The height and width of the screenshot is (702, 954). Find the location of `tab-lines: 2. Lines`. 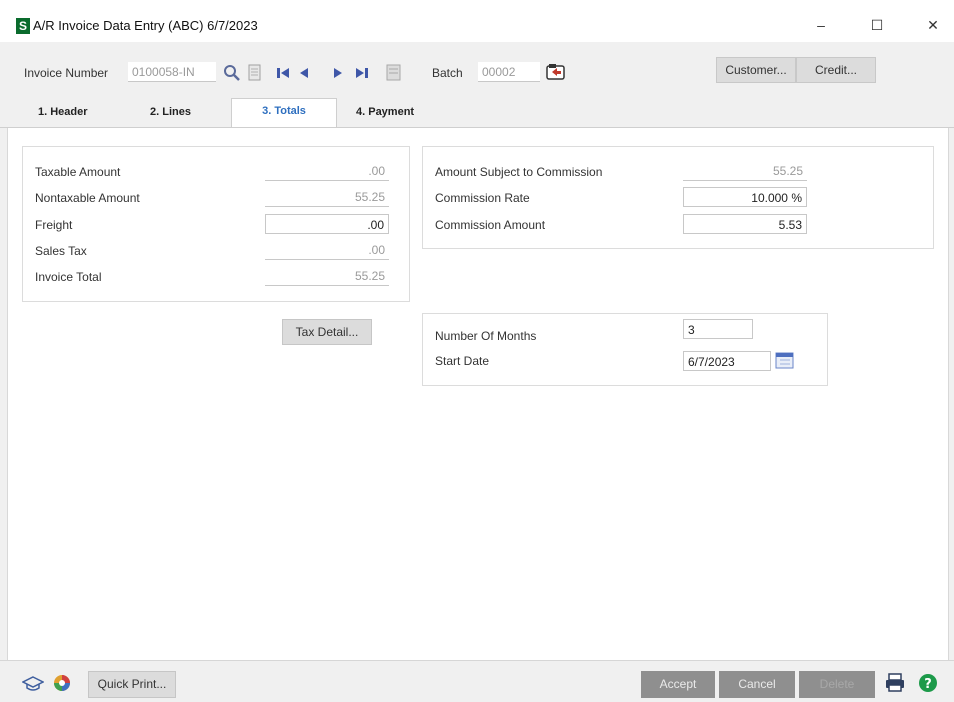

tab-lines: 2. Lines is located at coordinates (170, 112).